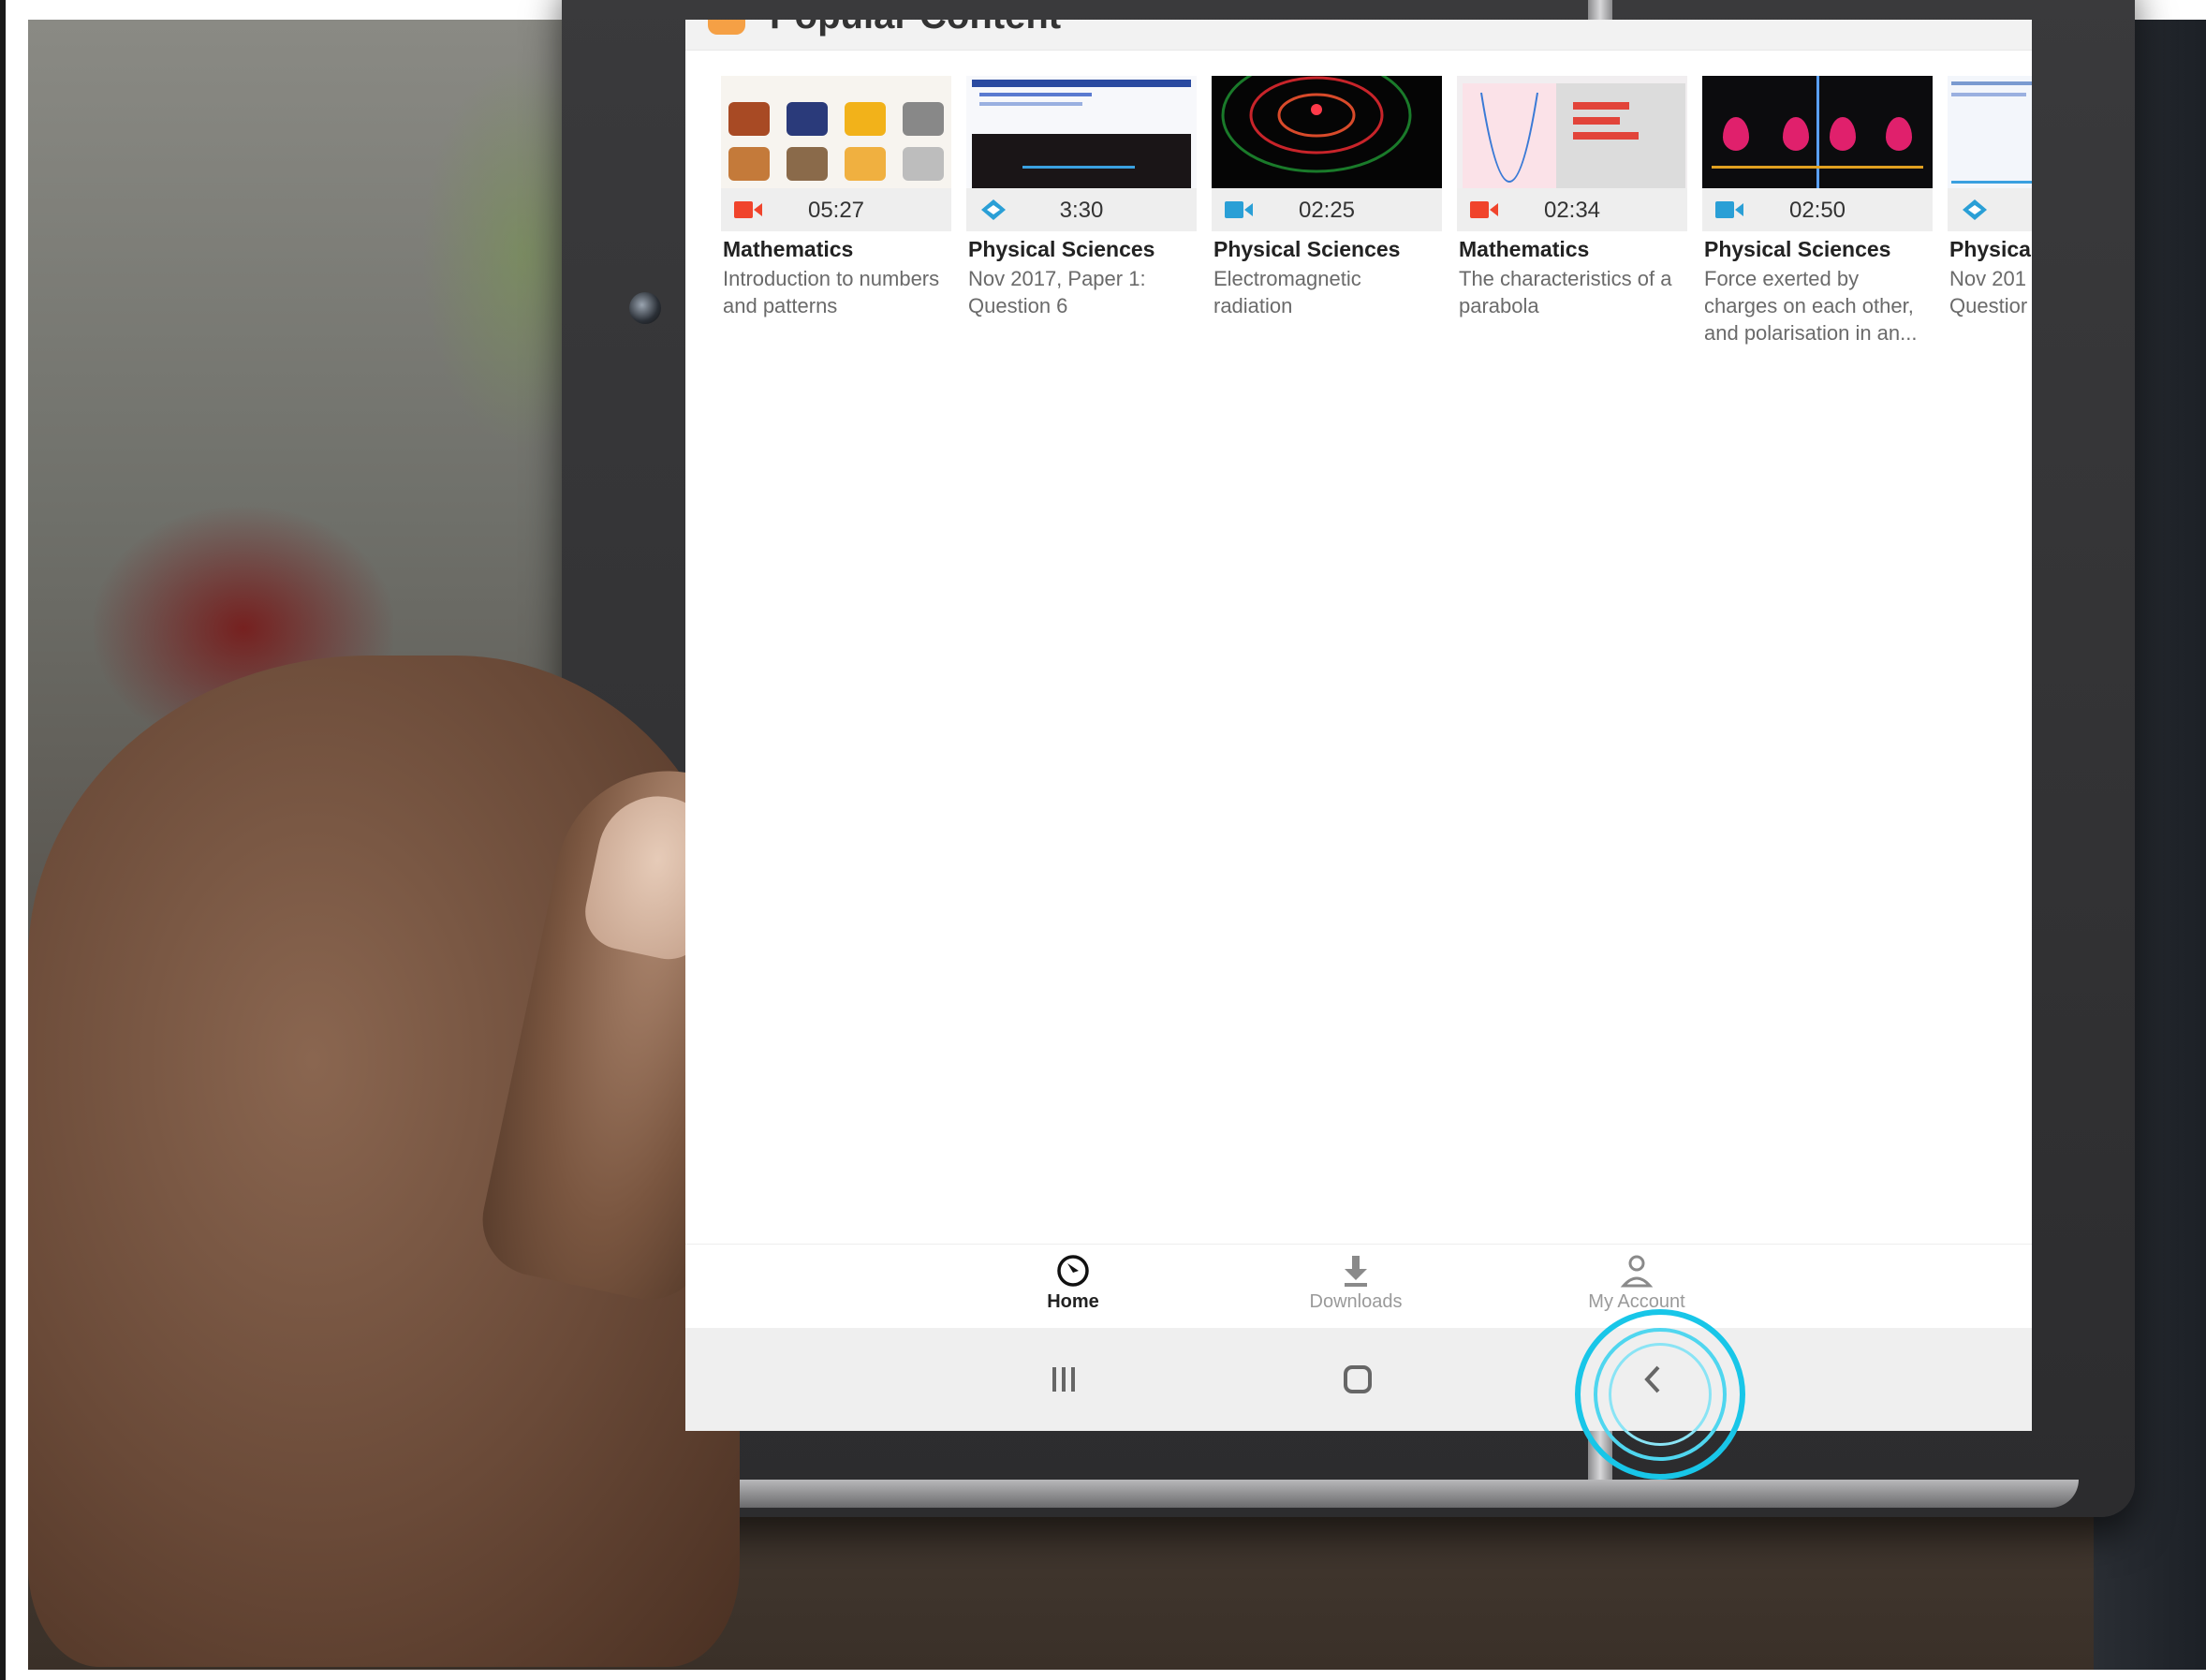  Describe the element at coordinates (1358, 35) in the screenshot. I see `section-header: Popular Content` at that location.